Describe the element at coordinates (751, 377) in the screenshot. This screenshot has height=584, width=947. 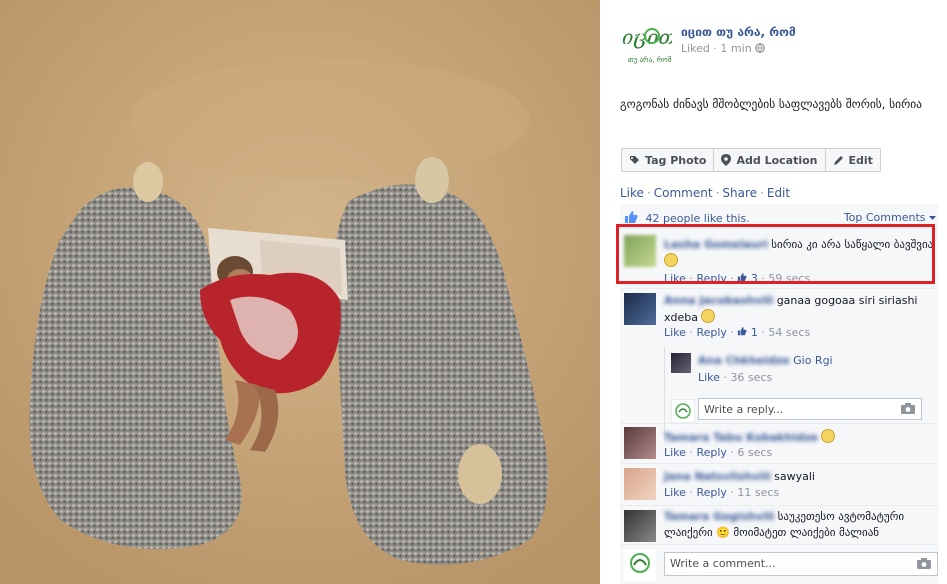
I see `reply-time: 36 secs` at that location.